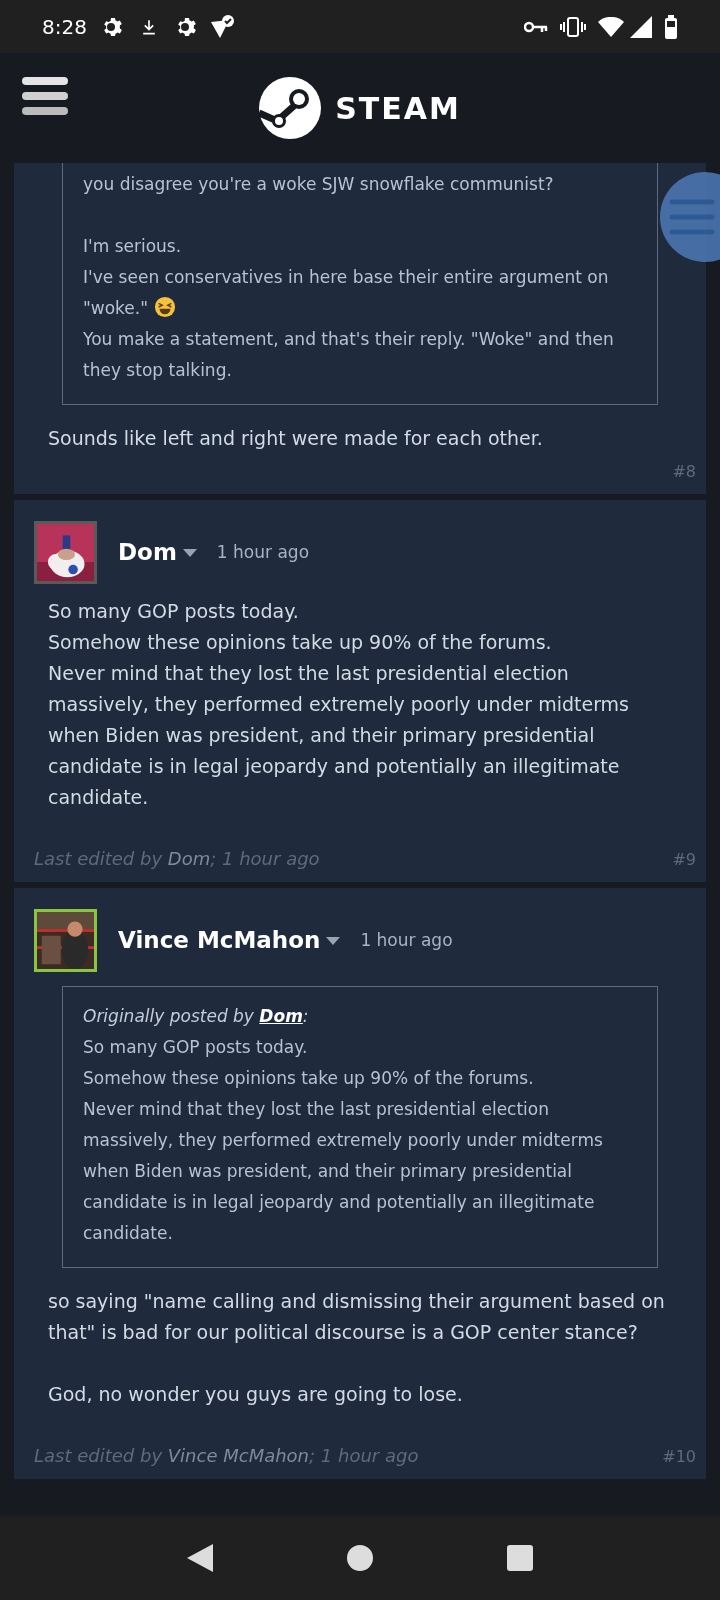  What do you see at coordinates (174, 611) in the screenshot?
I see `post-text: So many GOP posts today.` at bounding box center [174, 611].